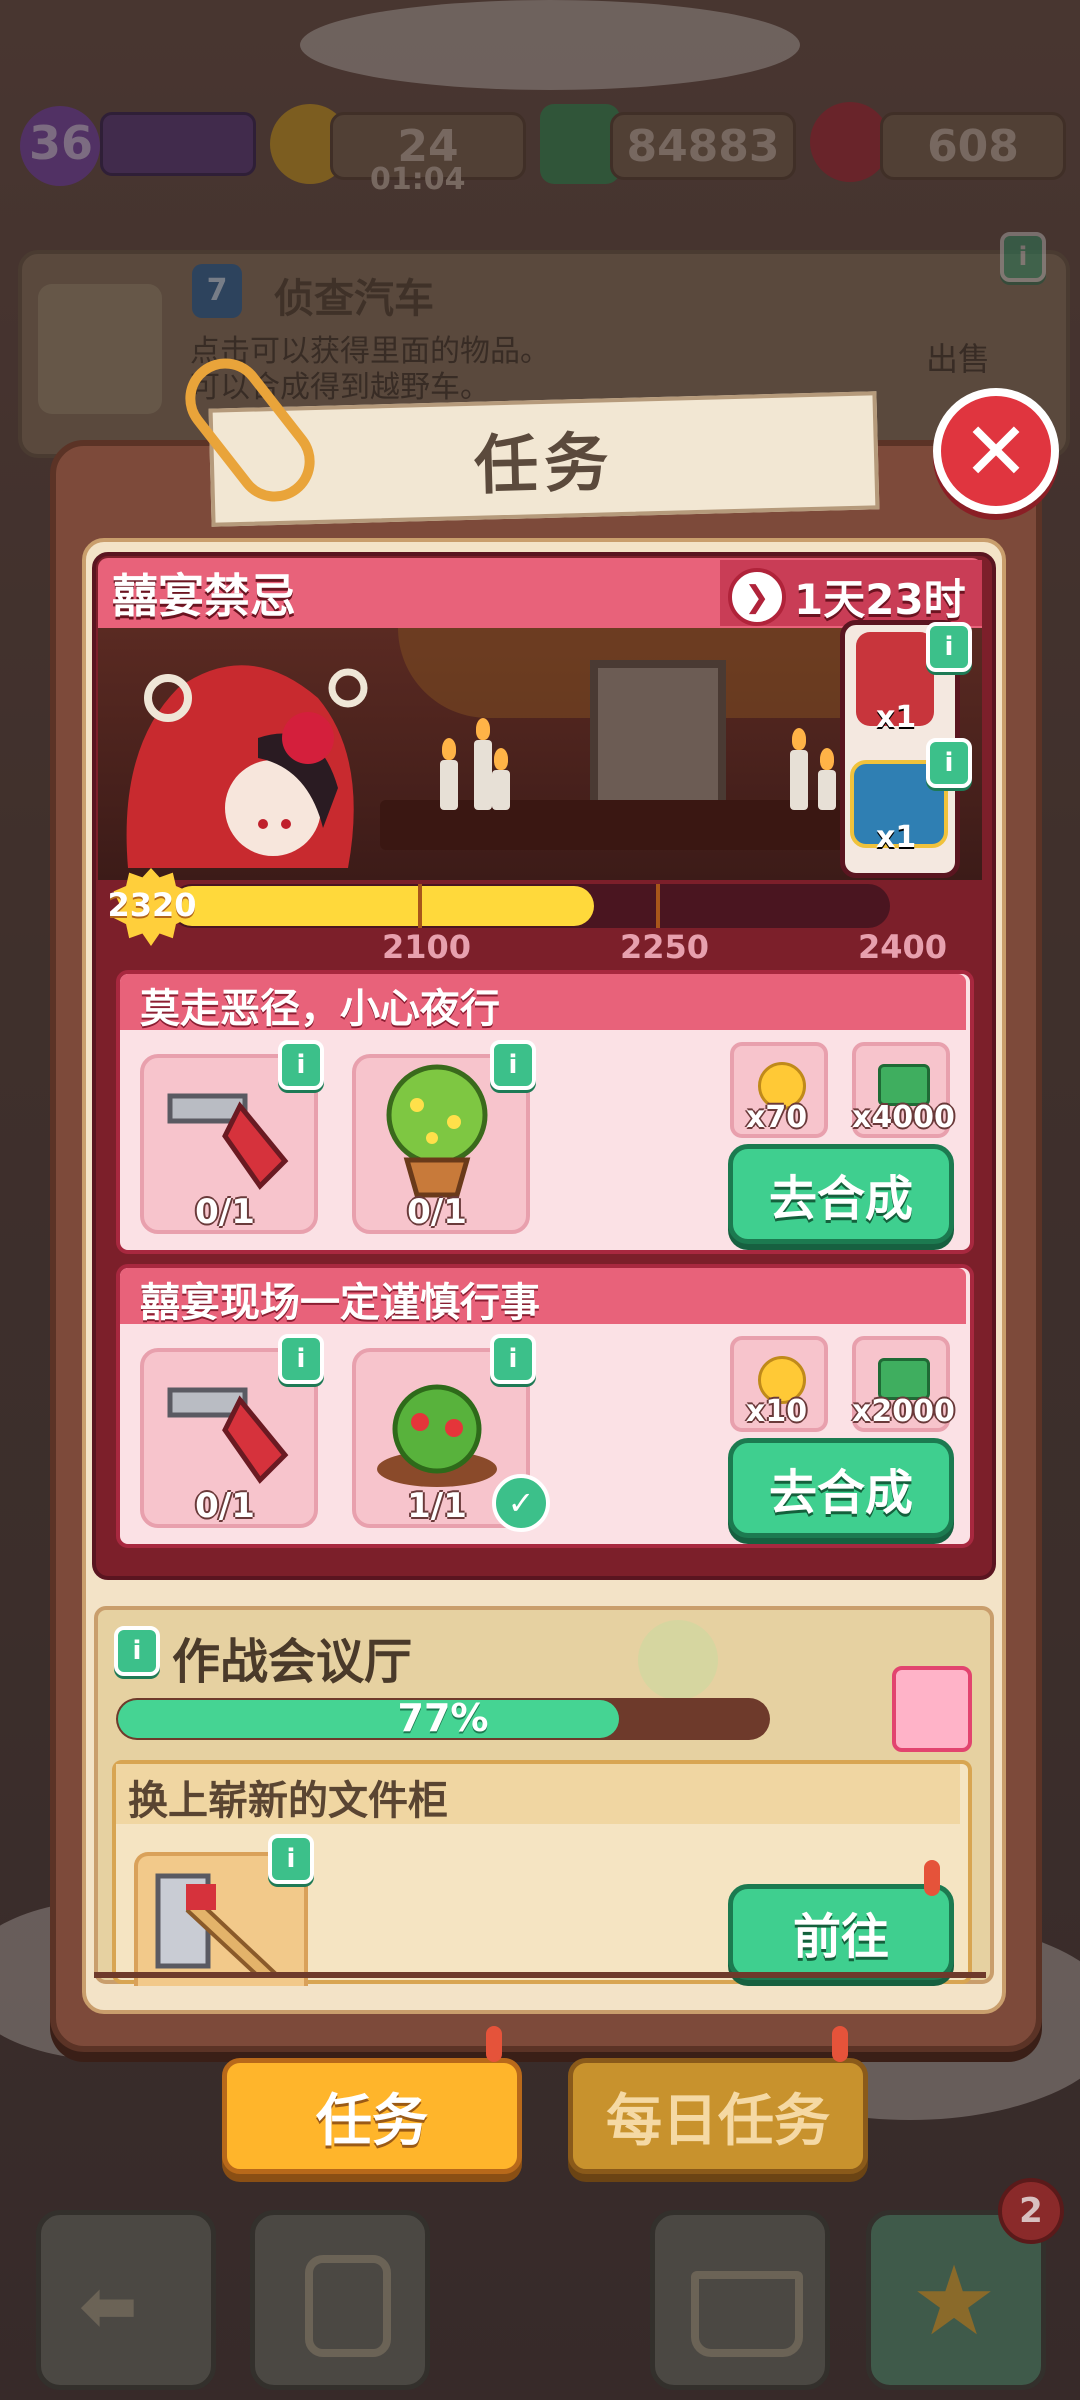  I want to click on reward-qty: x2000, so click(903, 1411).